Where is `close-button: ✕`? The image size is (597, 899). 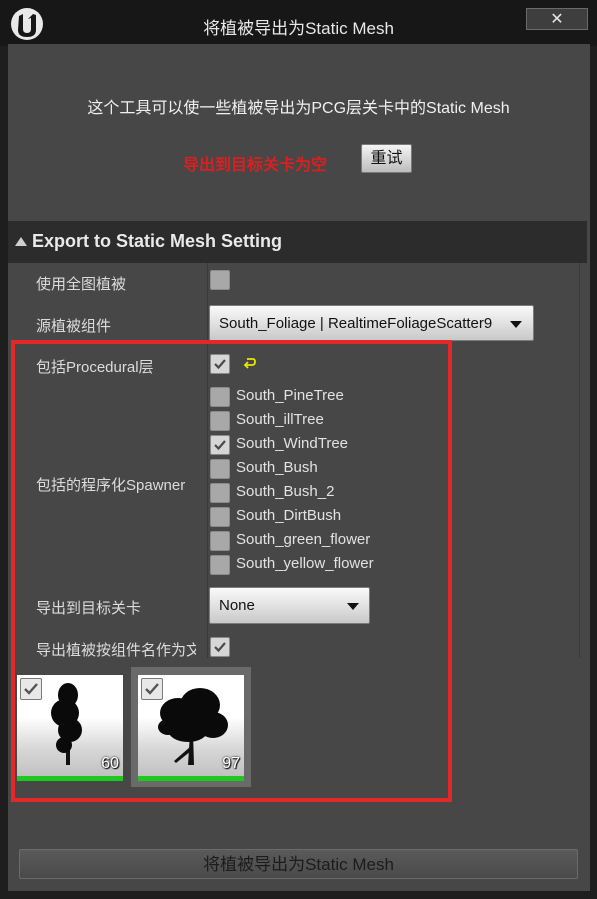 close-button: ✕ is located at coordinates (557, 19).